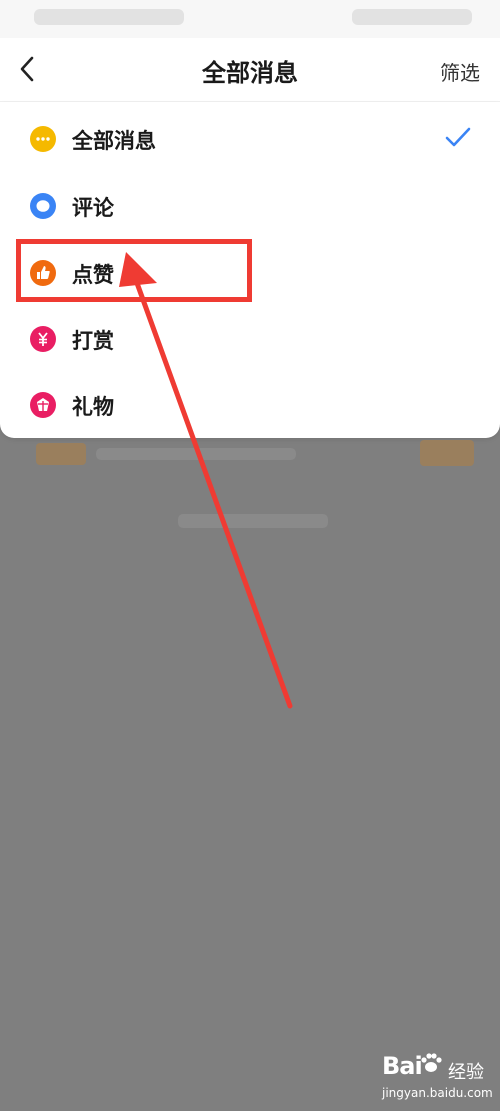 This screenshot has height=1111, width=500. What do you see at coordinates (93, 341) in the screenshot?
I see `menu-item-label: 打赏` at bounding box center [93, 341].